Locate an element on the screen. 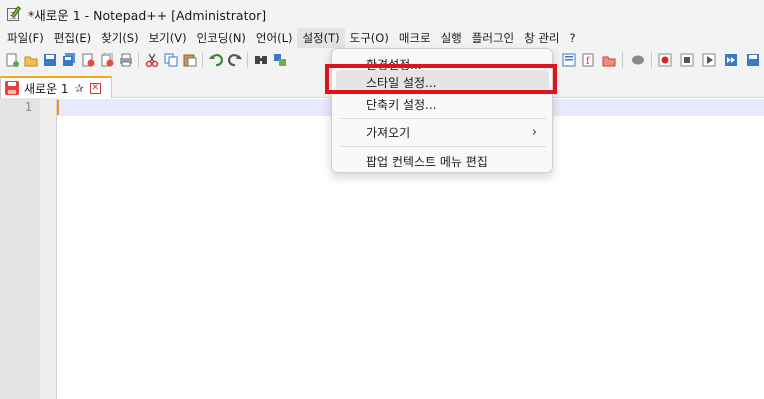 The image size is (764, 399). line-number: 1 is located at coordinates (28, 107).